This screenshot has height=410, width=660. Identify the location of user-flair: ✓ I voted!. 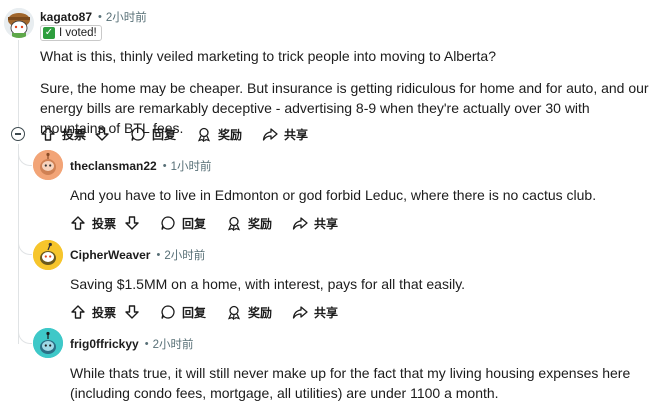
(71, 33).